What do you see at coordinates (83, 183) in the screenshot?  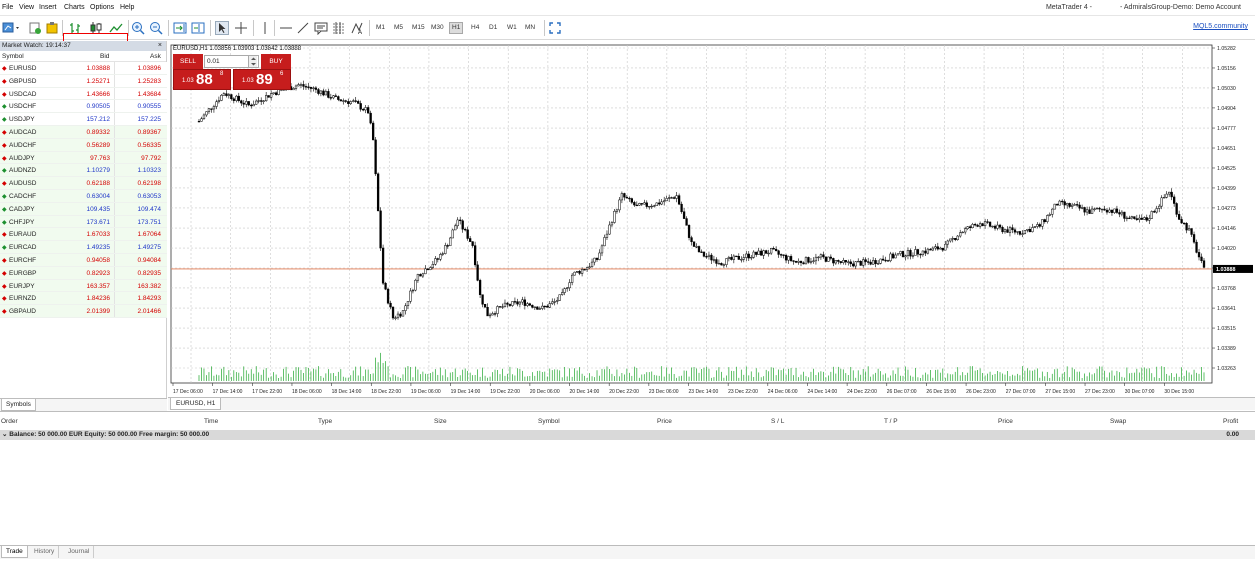 I see `market-watch-row: ◆ AUDUSD 0.62188 0.62198` at bounding box center [83, 183].